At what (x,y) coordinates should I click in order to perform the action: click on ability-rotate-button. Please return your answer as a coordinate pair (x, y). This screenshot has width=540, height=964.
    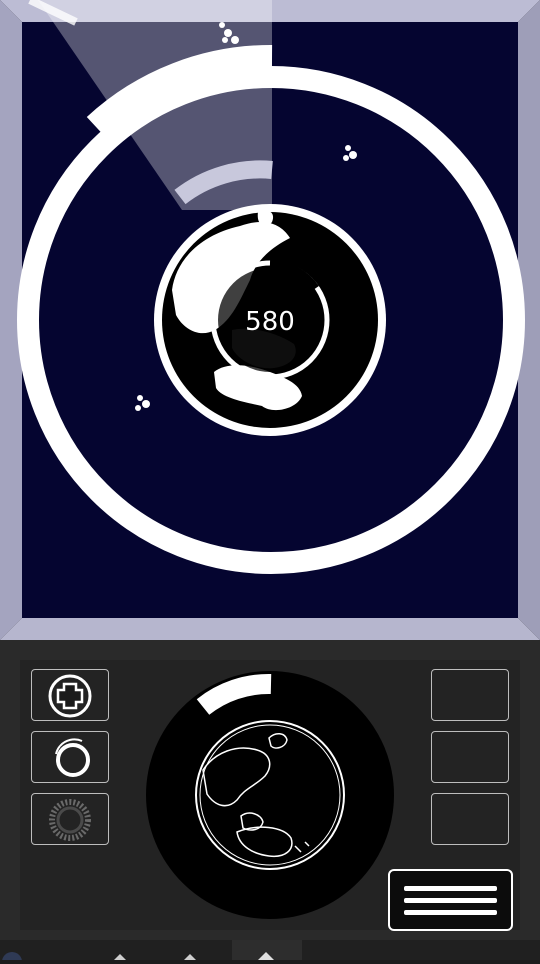
    Looking at the image, I should click on (70, 757).